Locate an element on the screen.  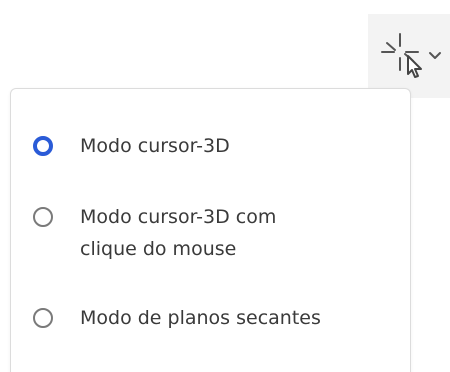
option-label: Modo cursor-3D is located at coordinates (155, 146).